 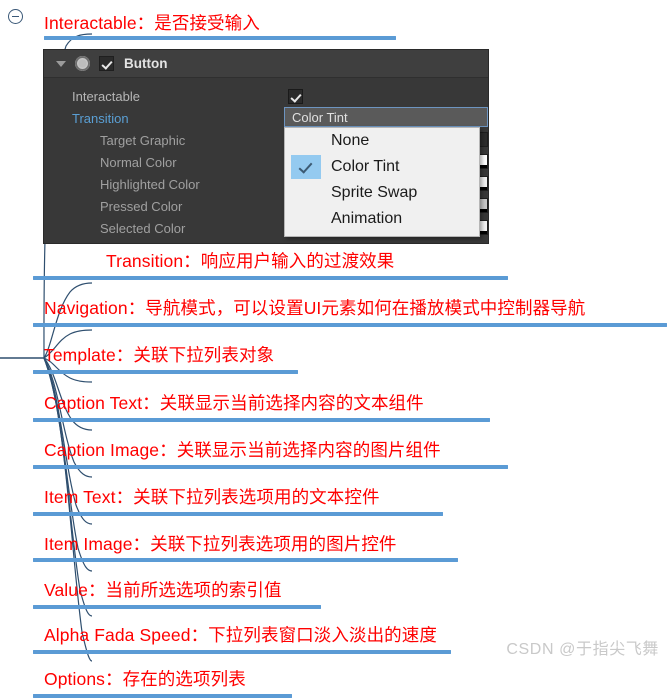 What do you see at coordinates (138, 162) in the screenshot?
I see `inspector-label-normal-color: Normal Color` at bounding box center [138, 162].